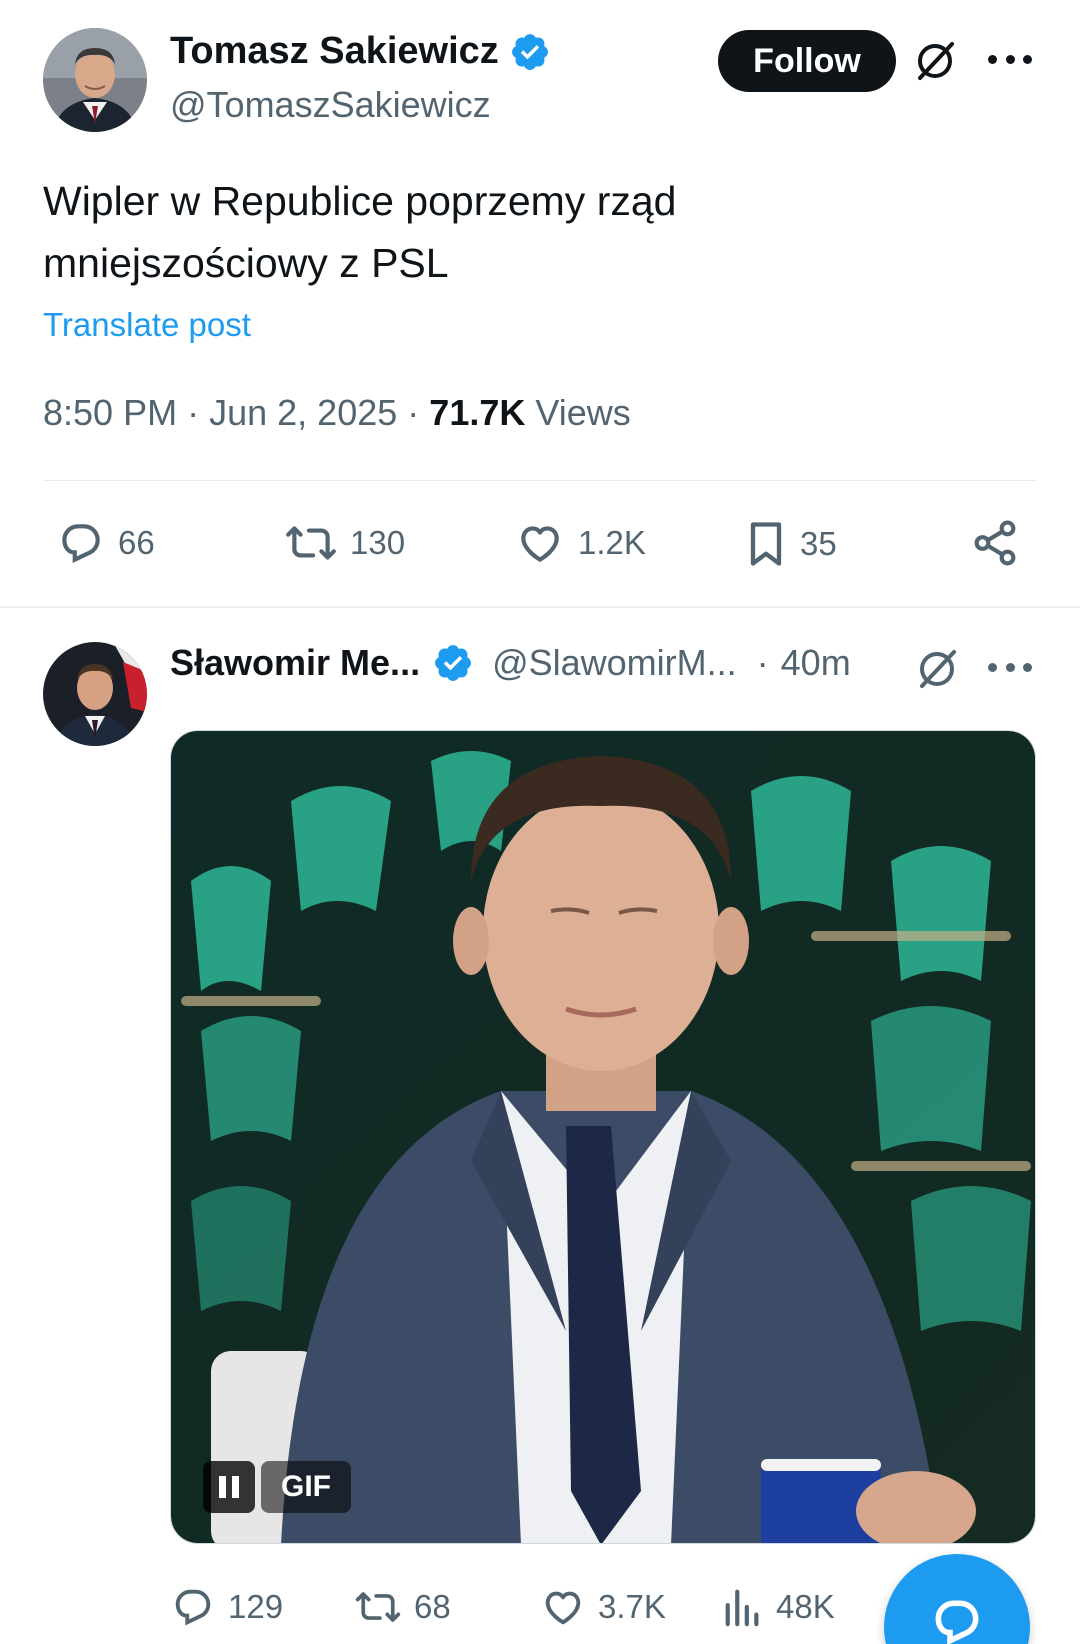 The height and width of the screenshot is (1644, 1080). Describe the element at coordinates (147, 325) in the screenshot. I see `translate-post-link: Translate post` at that location.